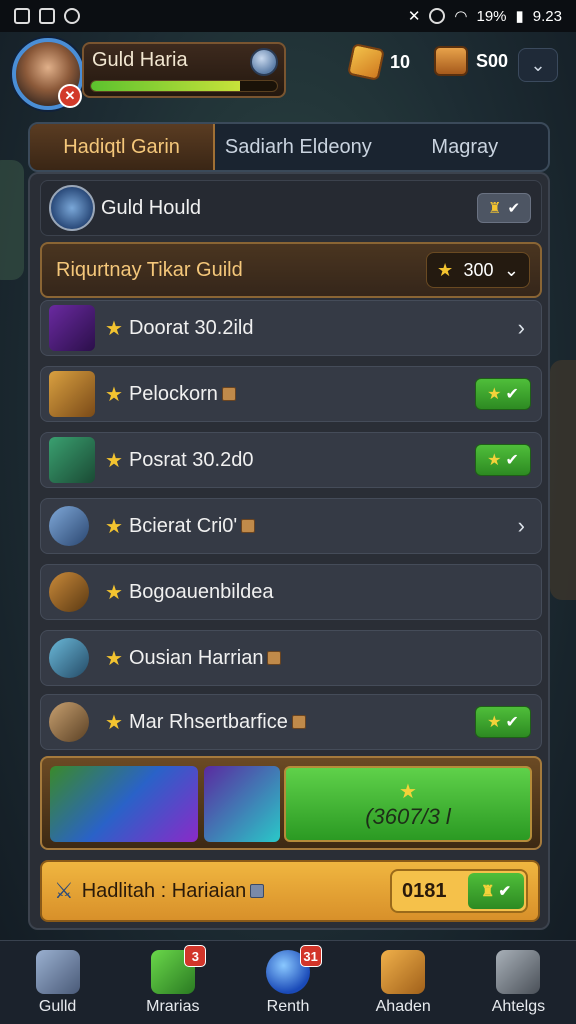  Describe the element at coordinates (242, 804) in the screenshot. I see `helmet-reward-icon` at that location.